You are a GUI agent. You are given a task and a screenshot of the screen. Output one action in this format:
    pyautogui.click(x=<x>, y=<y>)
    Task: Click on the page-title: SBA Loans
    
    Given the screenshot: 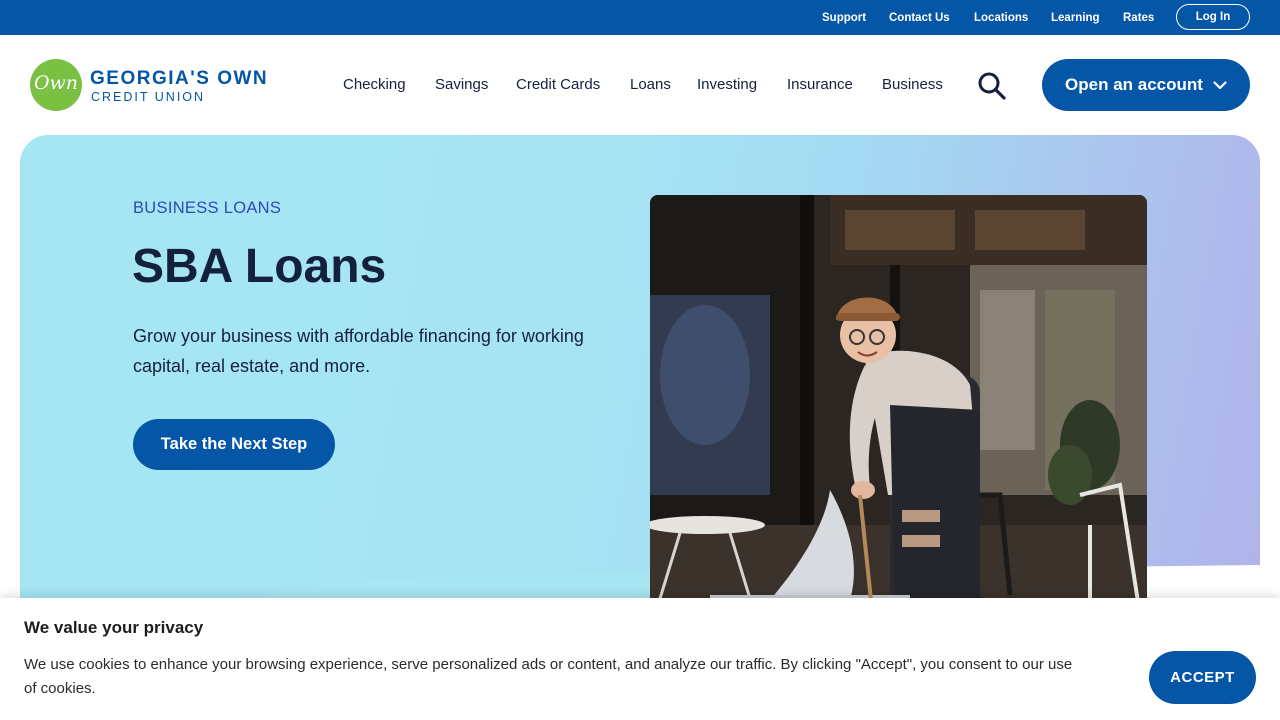 What is the action you would take?
    pyautogui.click(x=259, y=266)
    